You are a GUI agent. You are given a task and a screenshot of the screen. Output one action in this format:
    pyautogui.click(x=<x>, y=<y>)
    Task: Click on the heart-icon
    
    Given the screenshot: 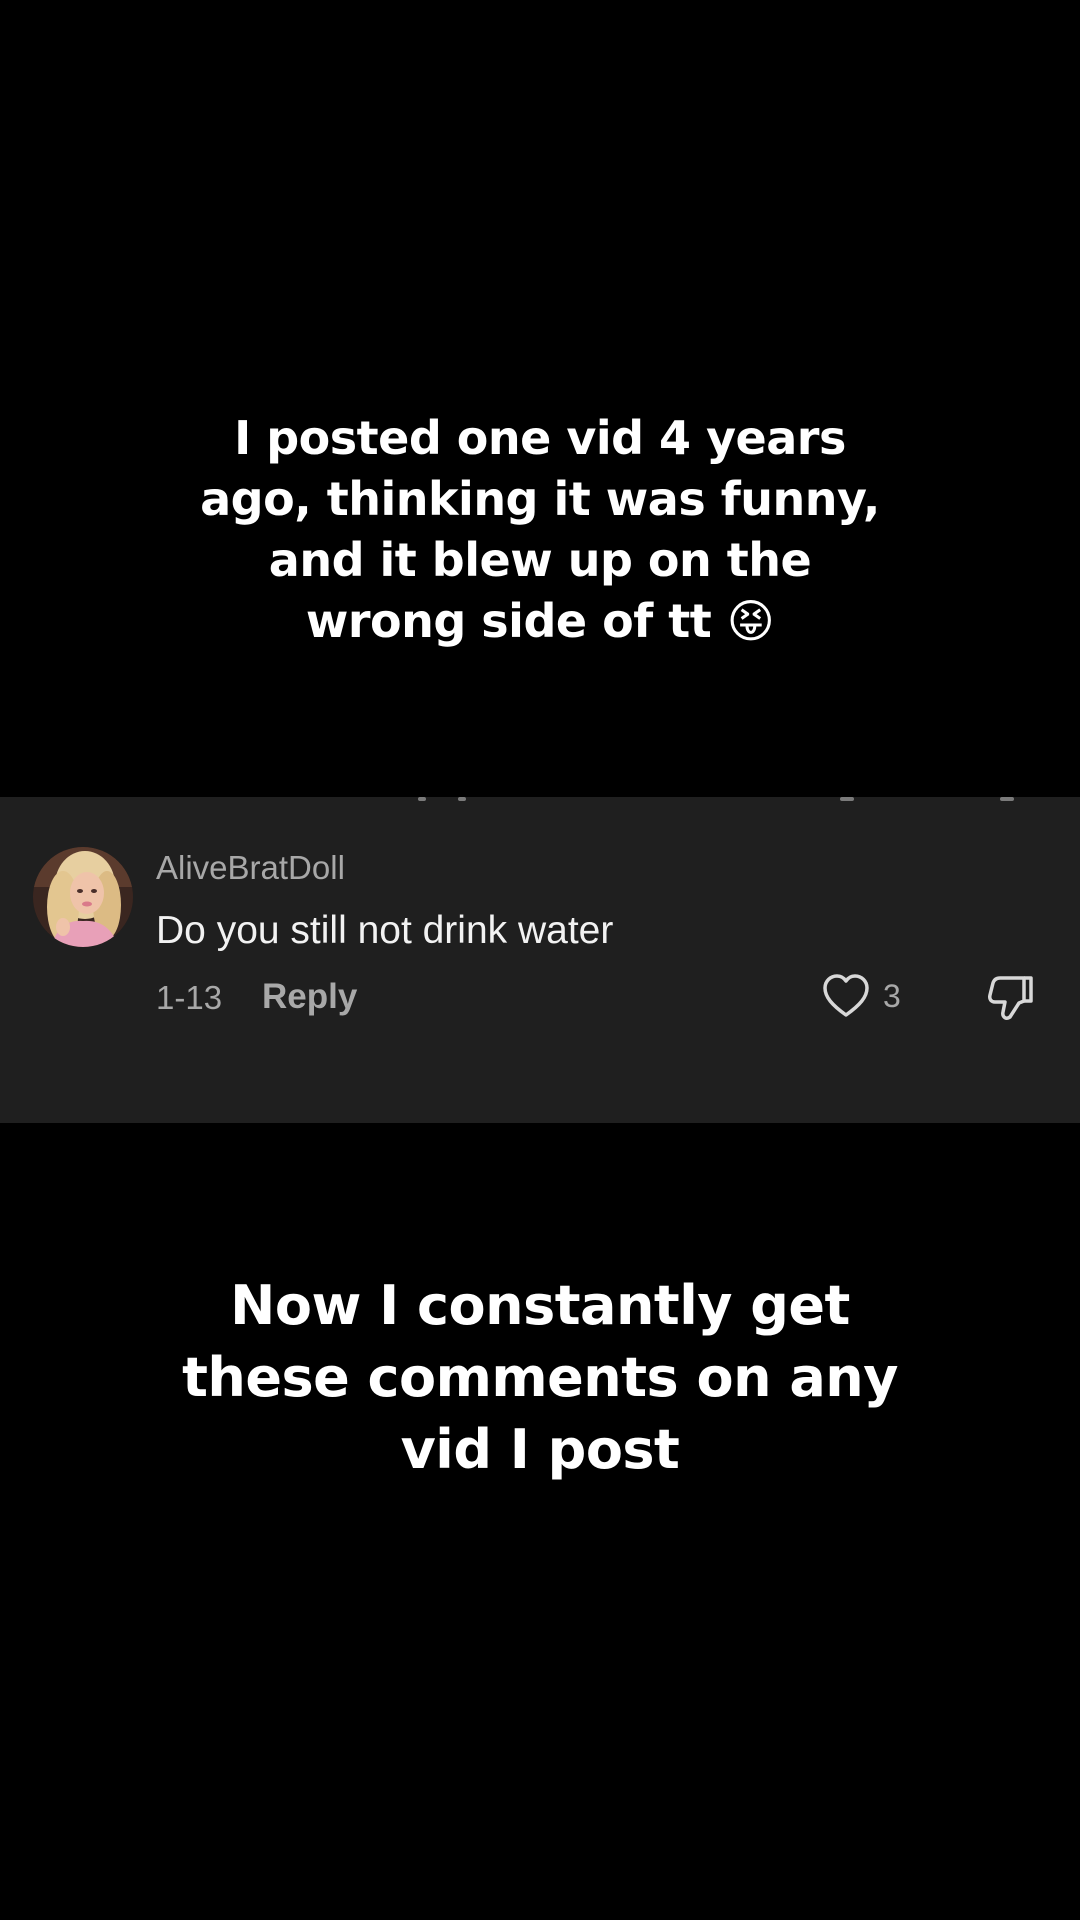 What is the action you would take?
    pyautogui.click(x=846, y=995)
    